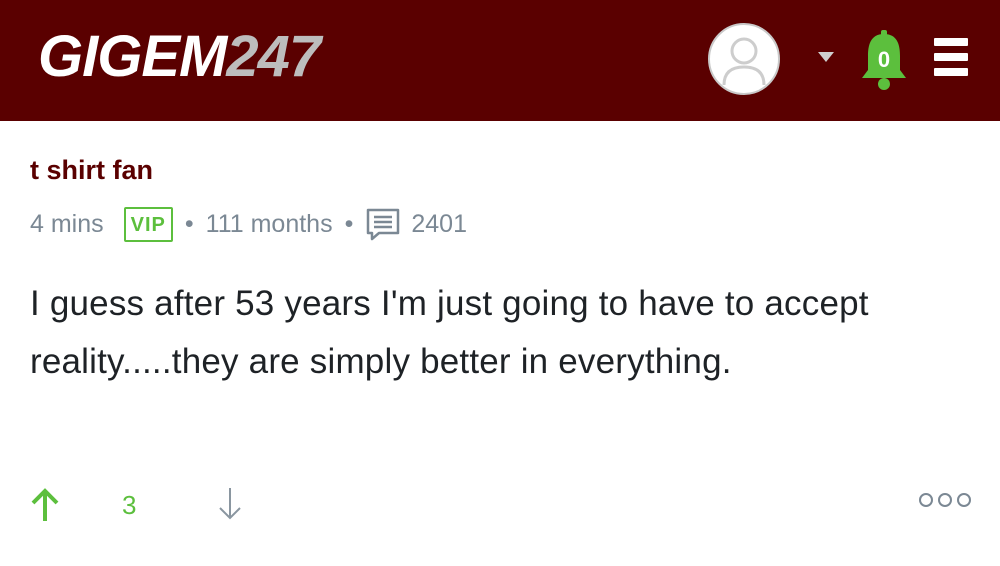 This screenshot has width=1000, height=566. Describe the element at coordinates (148, 224) in the screenshot. I see `vip-badge: VIP` at that location.